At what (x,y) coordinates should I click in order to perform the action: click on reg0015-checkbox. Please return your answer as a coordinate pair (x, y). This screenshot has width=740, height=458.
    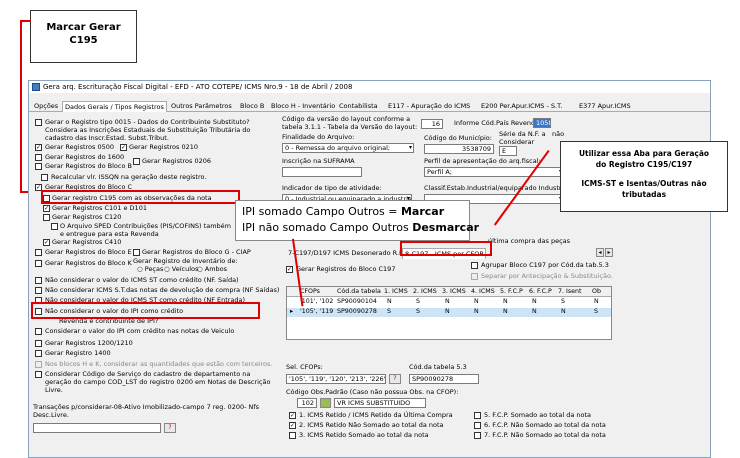
    Looking at the image, I should click on (38, 122).